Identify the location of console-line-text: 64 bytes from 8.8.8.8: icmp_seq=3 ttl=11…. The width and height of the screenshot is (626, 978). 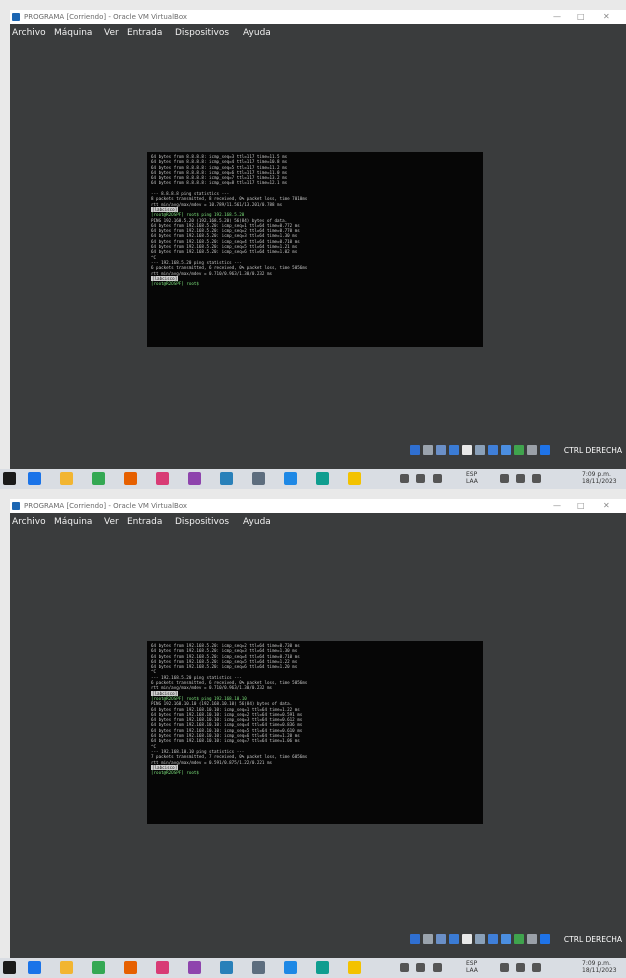
(219, 156).